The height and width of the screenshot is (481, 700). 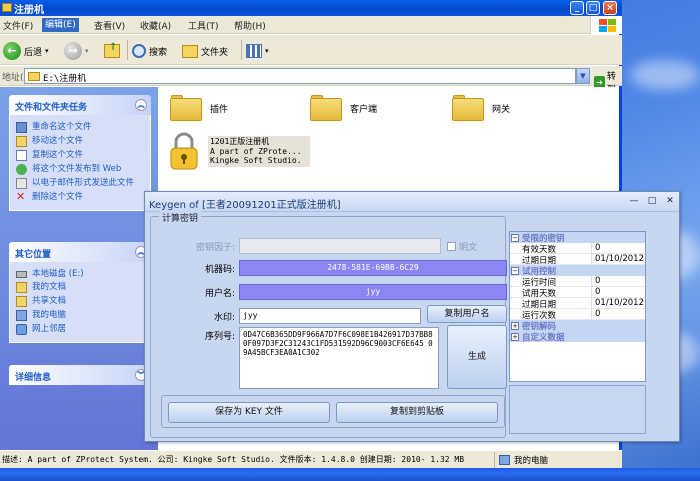 What do you see at coordinates (300, 76) in the screenshot?
I see `address-input: E:\注册机` at bounding box center [300, 76].